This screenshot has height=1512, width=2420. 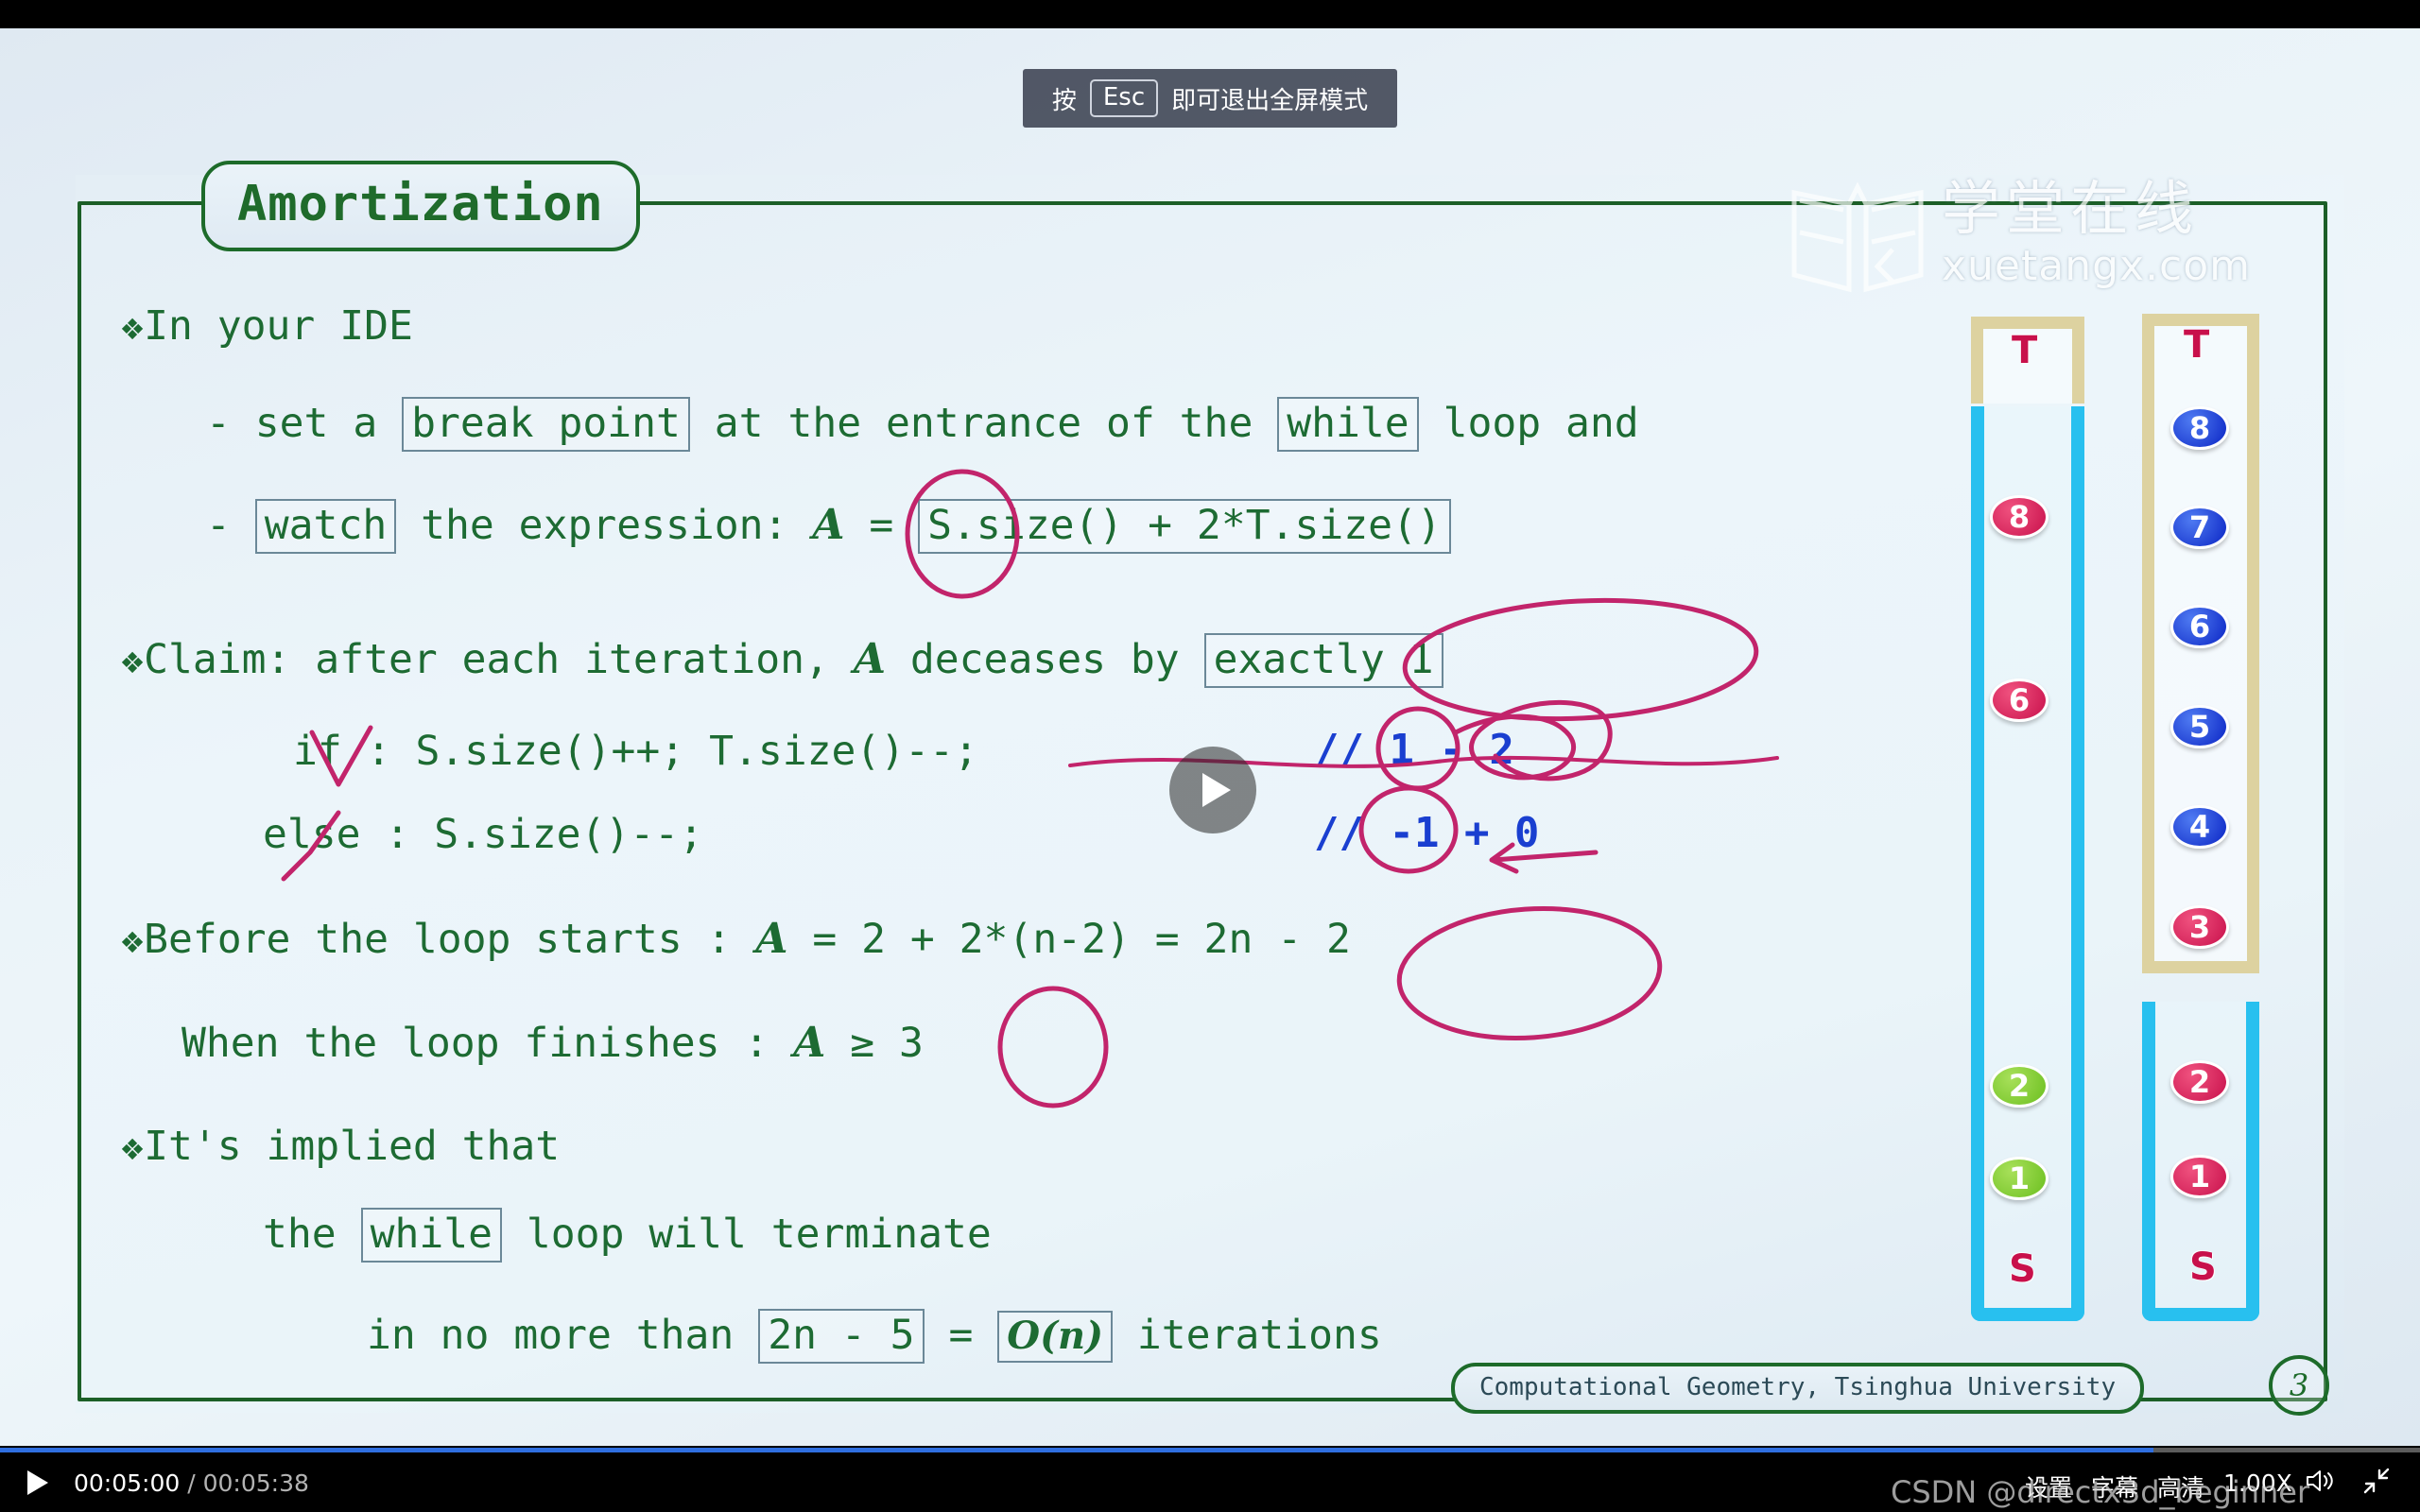 I want to click on line11-text-b: iterations, so click(x=1259, y=1335).